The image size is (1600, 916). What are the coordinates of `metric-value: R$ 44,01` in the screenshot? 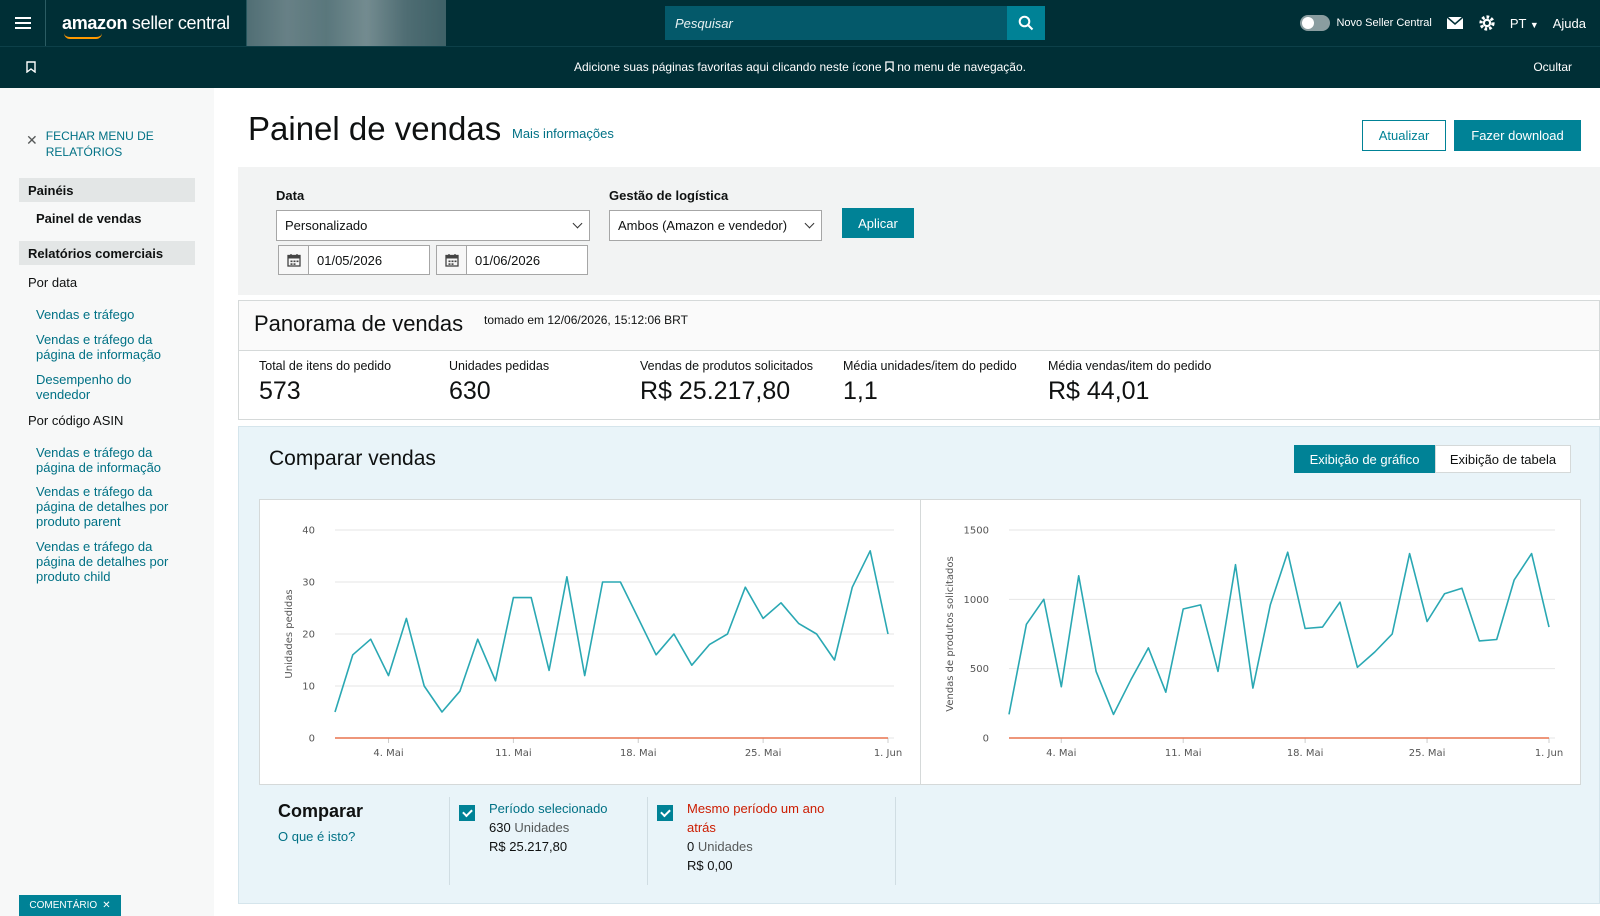 It's located at (1099, 391).